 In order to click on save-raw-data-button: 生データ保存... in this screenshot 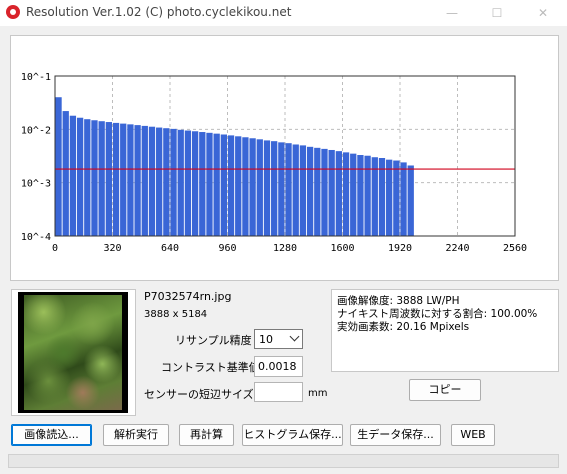, I will do `click(395, 435)`.